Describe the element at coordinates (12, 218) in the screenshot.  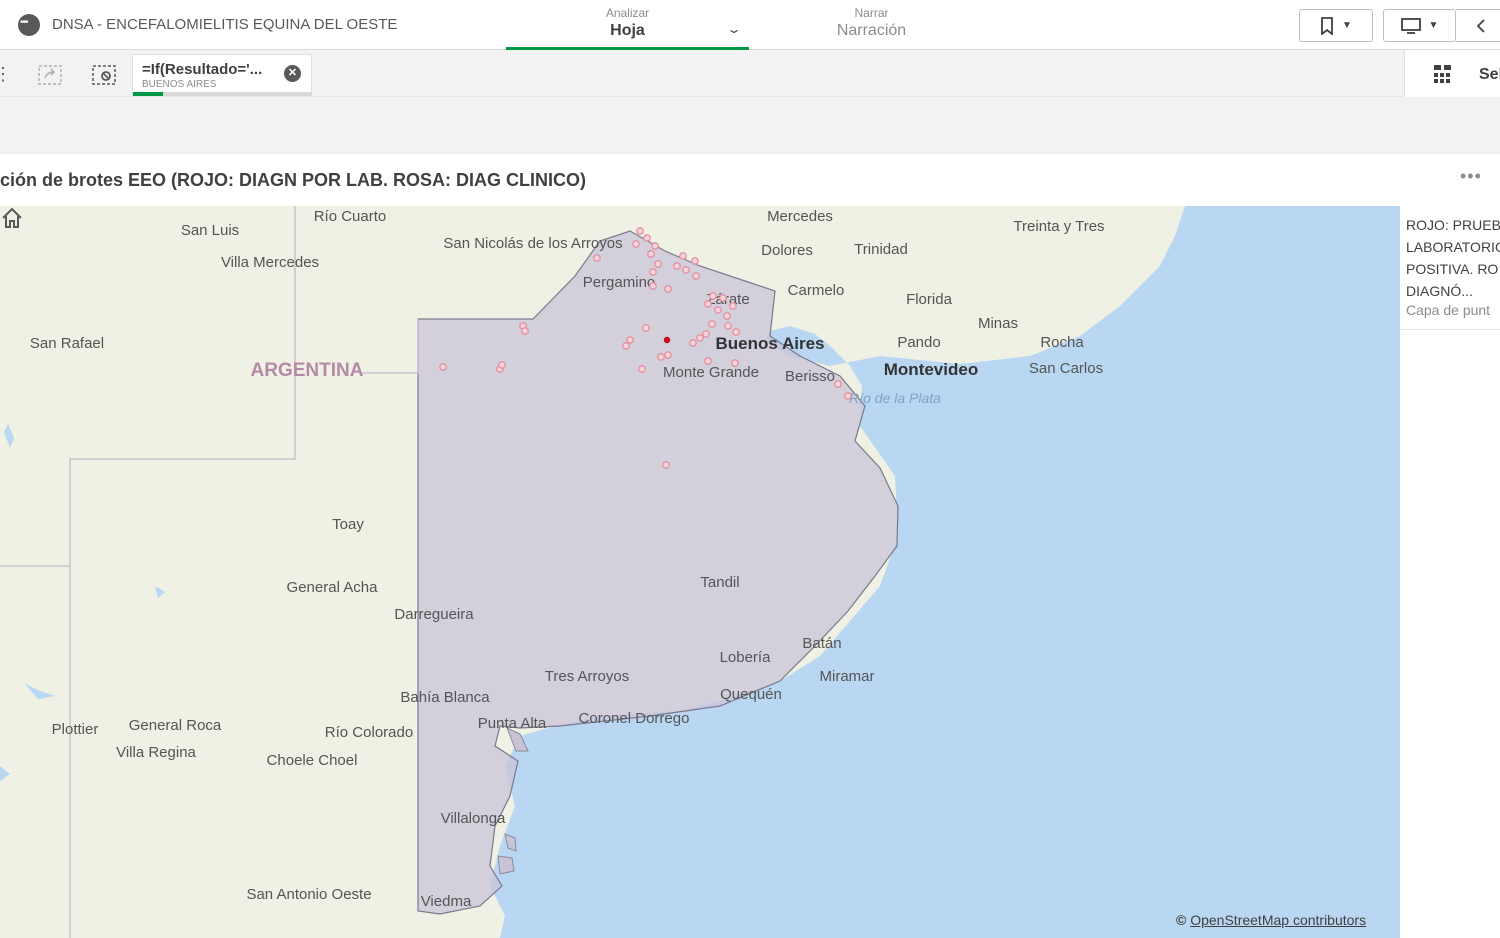
I see `home-icon` at that location.